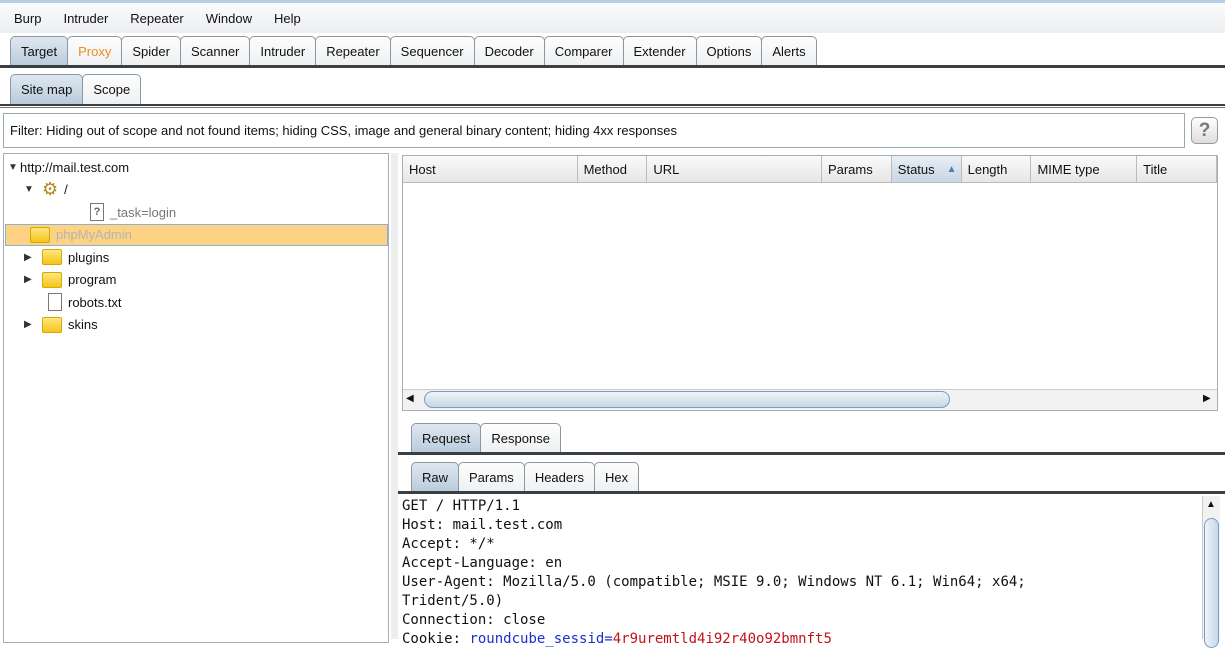  Describe the element at coordinates (66, 189) in the screenshot. I see `tree-node-label: /` at that location.